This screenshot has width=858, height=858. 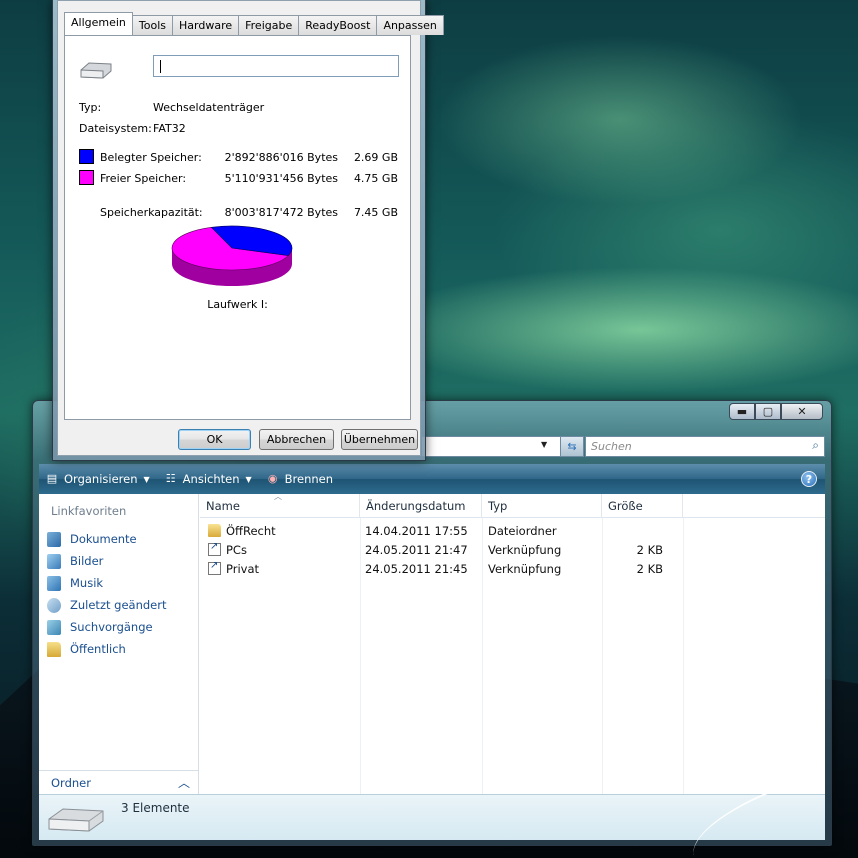 I want to click on folders-toggle: Ordner ︿, so click(x=119, y=782).